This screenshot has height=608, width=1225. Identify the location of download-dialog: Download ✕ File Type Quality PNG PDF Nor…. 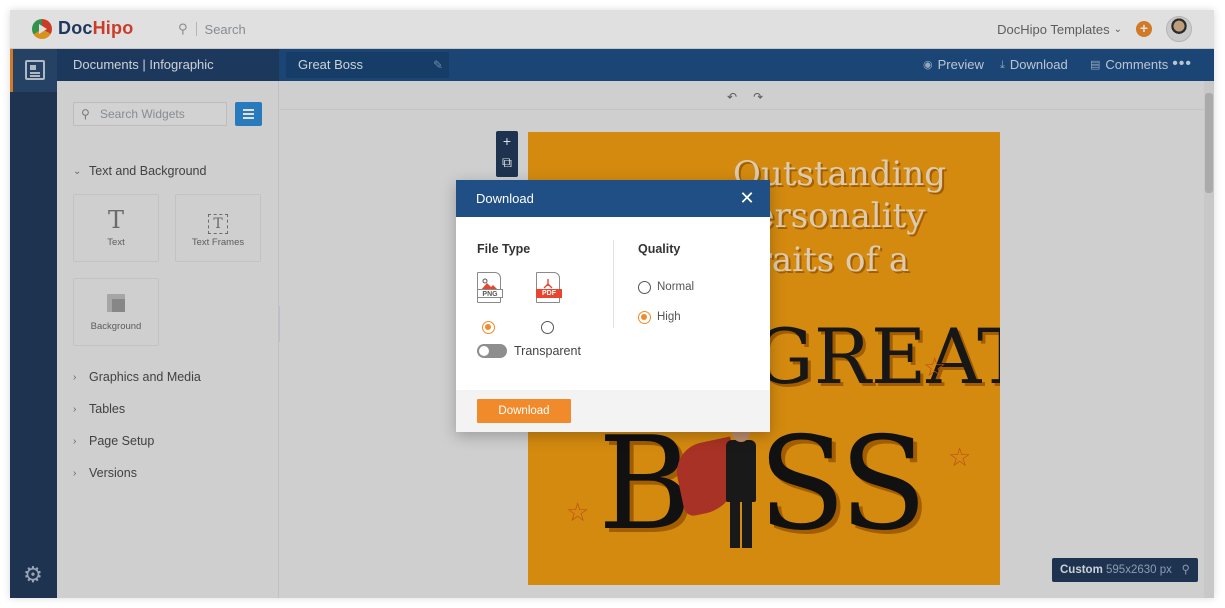
(613, 306).